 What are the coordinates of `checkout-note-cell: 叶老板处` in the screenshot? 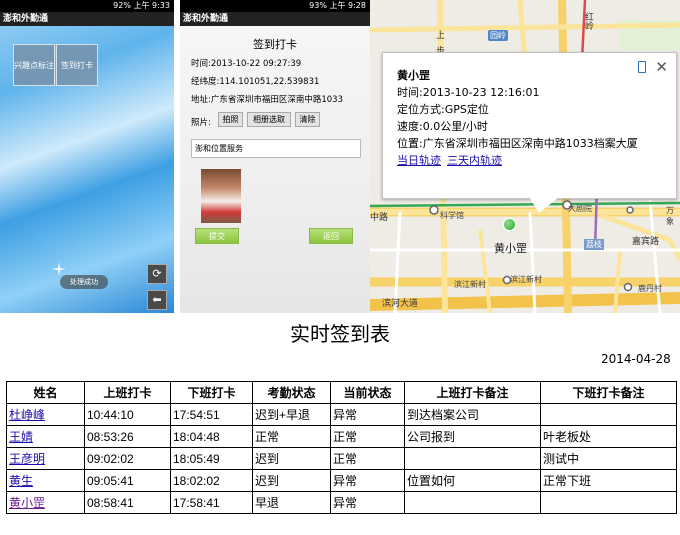 It's located at (608, 436).